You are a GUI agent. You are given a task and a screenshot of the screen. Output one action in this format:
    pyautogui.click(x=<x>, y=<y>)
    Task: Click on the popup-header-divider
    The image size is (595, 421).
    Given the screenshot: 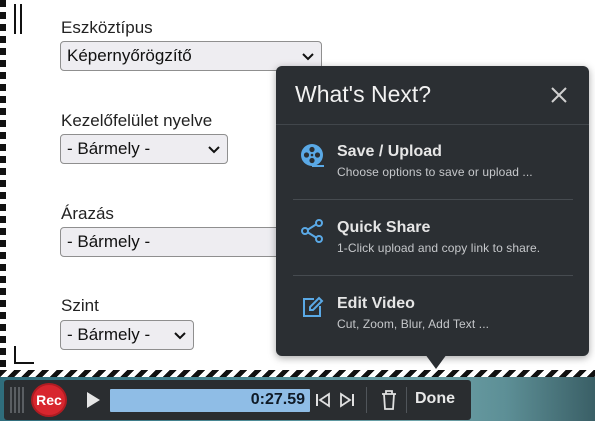 What is the action you would take?
    pyautogui.click(x=432, y=124)
    